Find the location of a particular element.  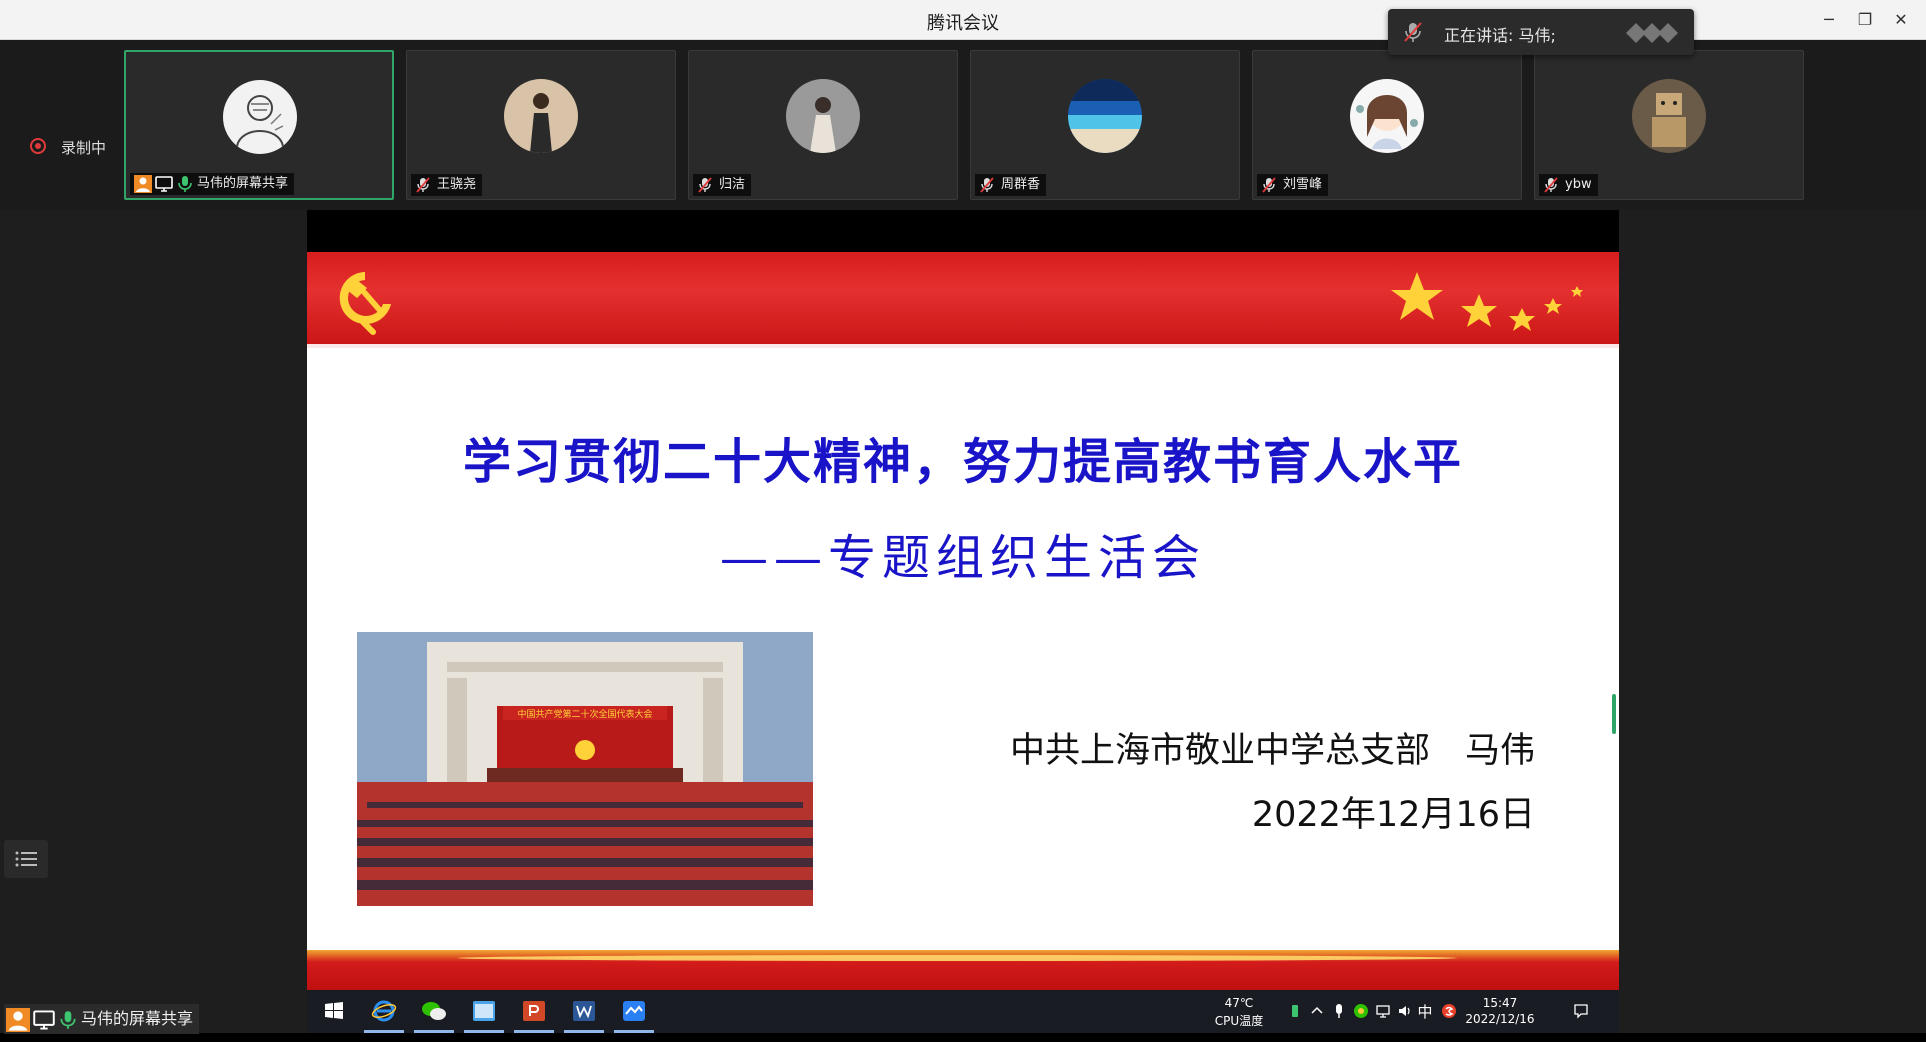

screen-share-label: 马伟的屏幕共享 is located at coordinates (102, 1019).